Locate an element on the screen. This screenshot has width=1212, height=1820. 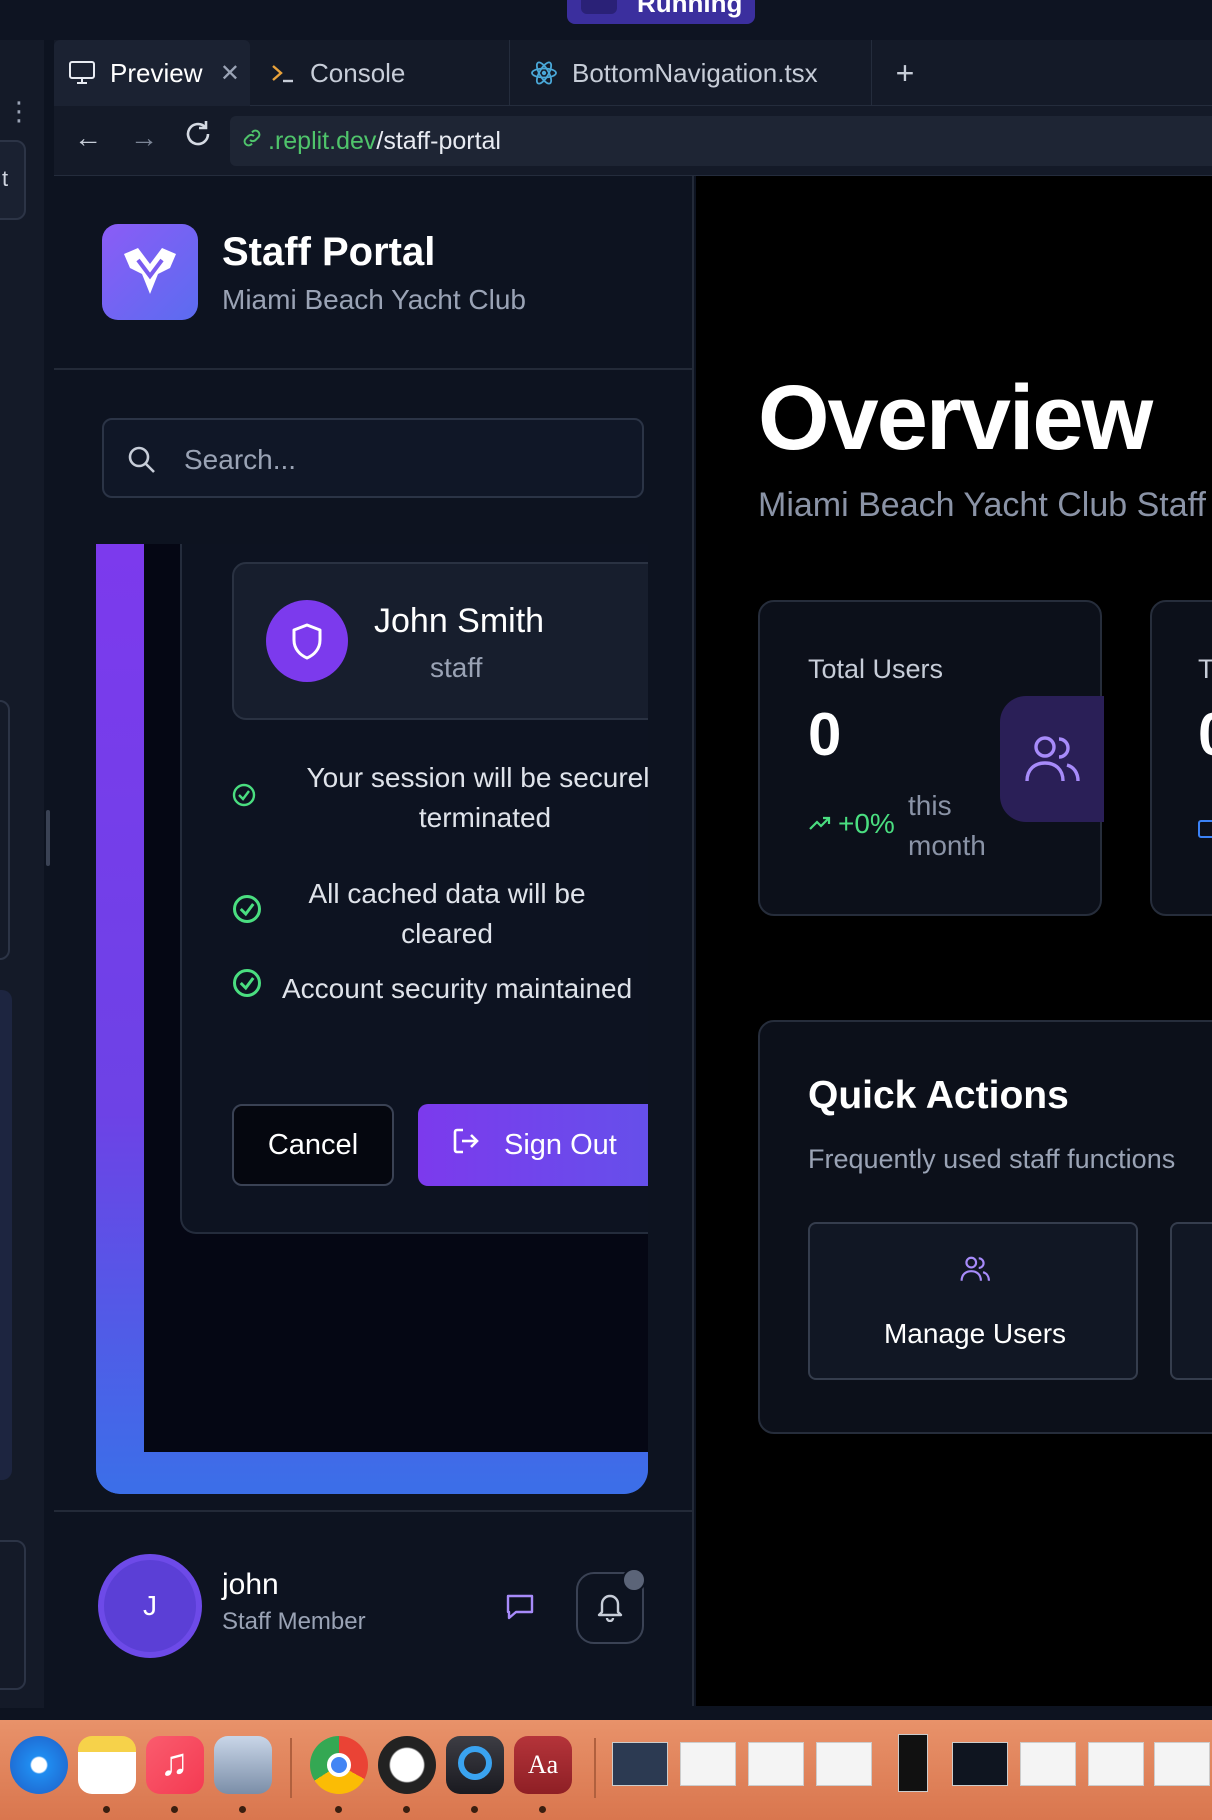
search-input is located at coordinates (394, 460).